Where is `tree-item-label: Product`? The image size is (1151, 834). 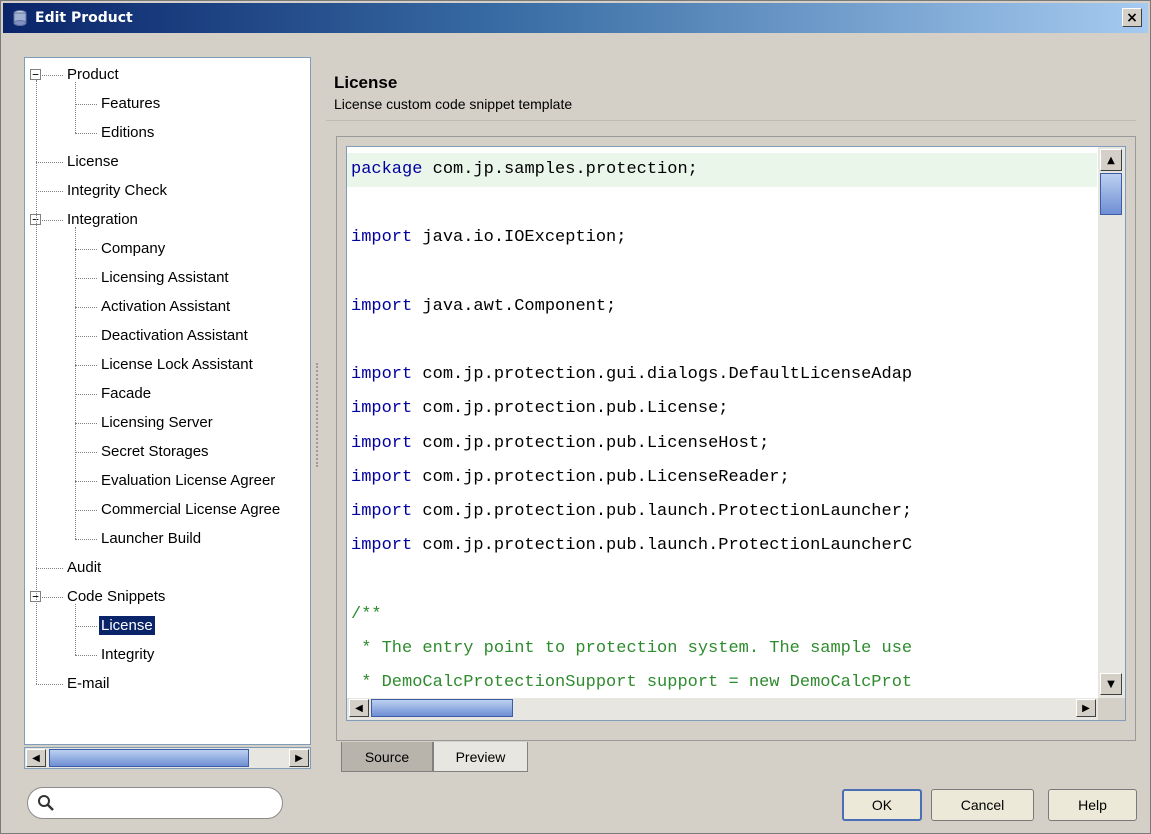 tree-item-label: Product is located at coordinates (93, 74).